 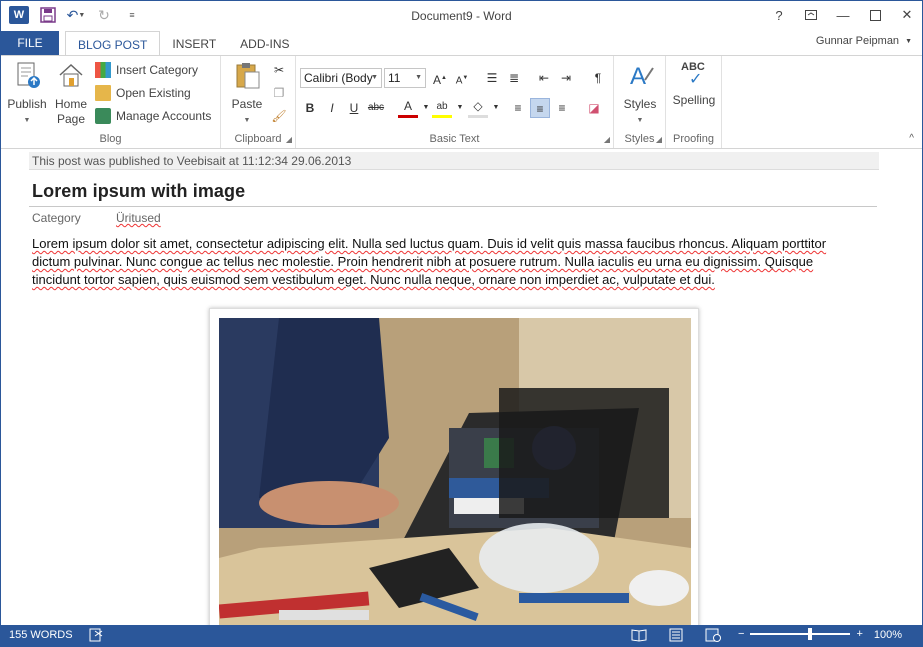 I want to click on paste-icon, so click(x=248, y=76).